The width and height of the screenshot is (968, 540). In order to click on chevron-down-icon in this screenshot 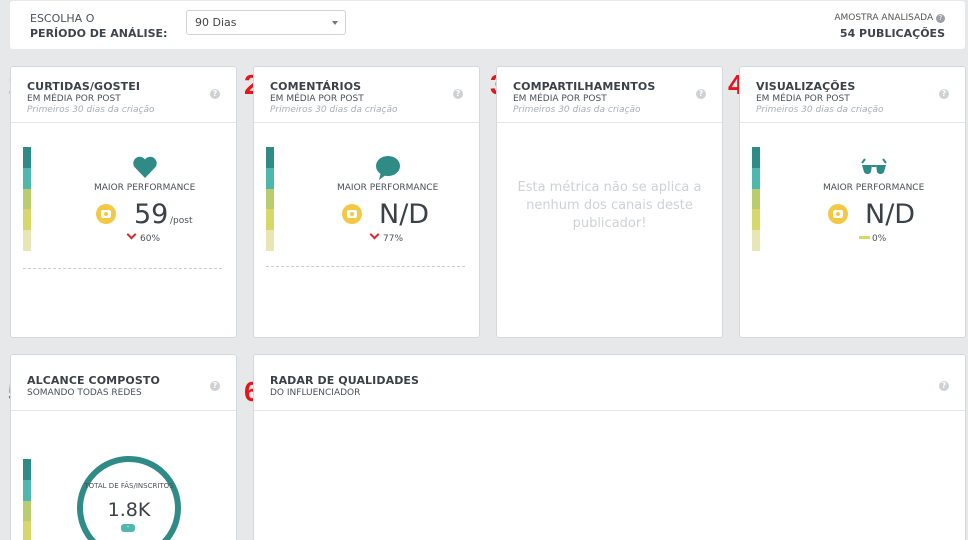, I will do `click(335, 23)`.